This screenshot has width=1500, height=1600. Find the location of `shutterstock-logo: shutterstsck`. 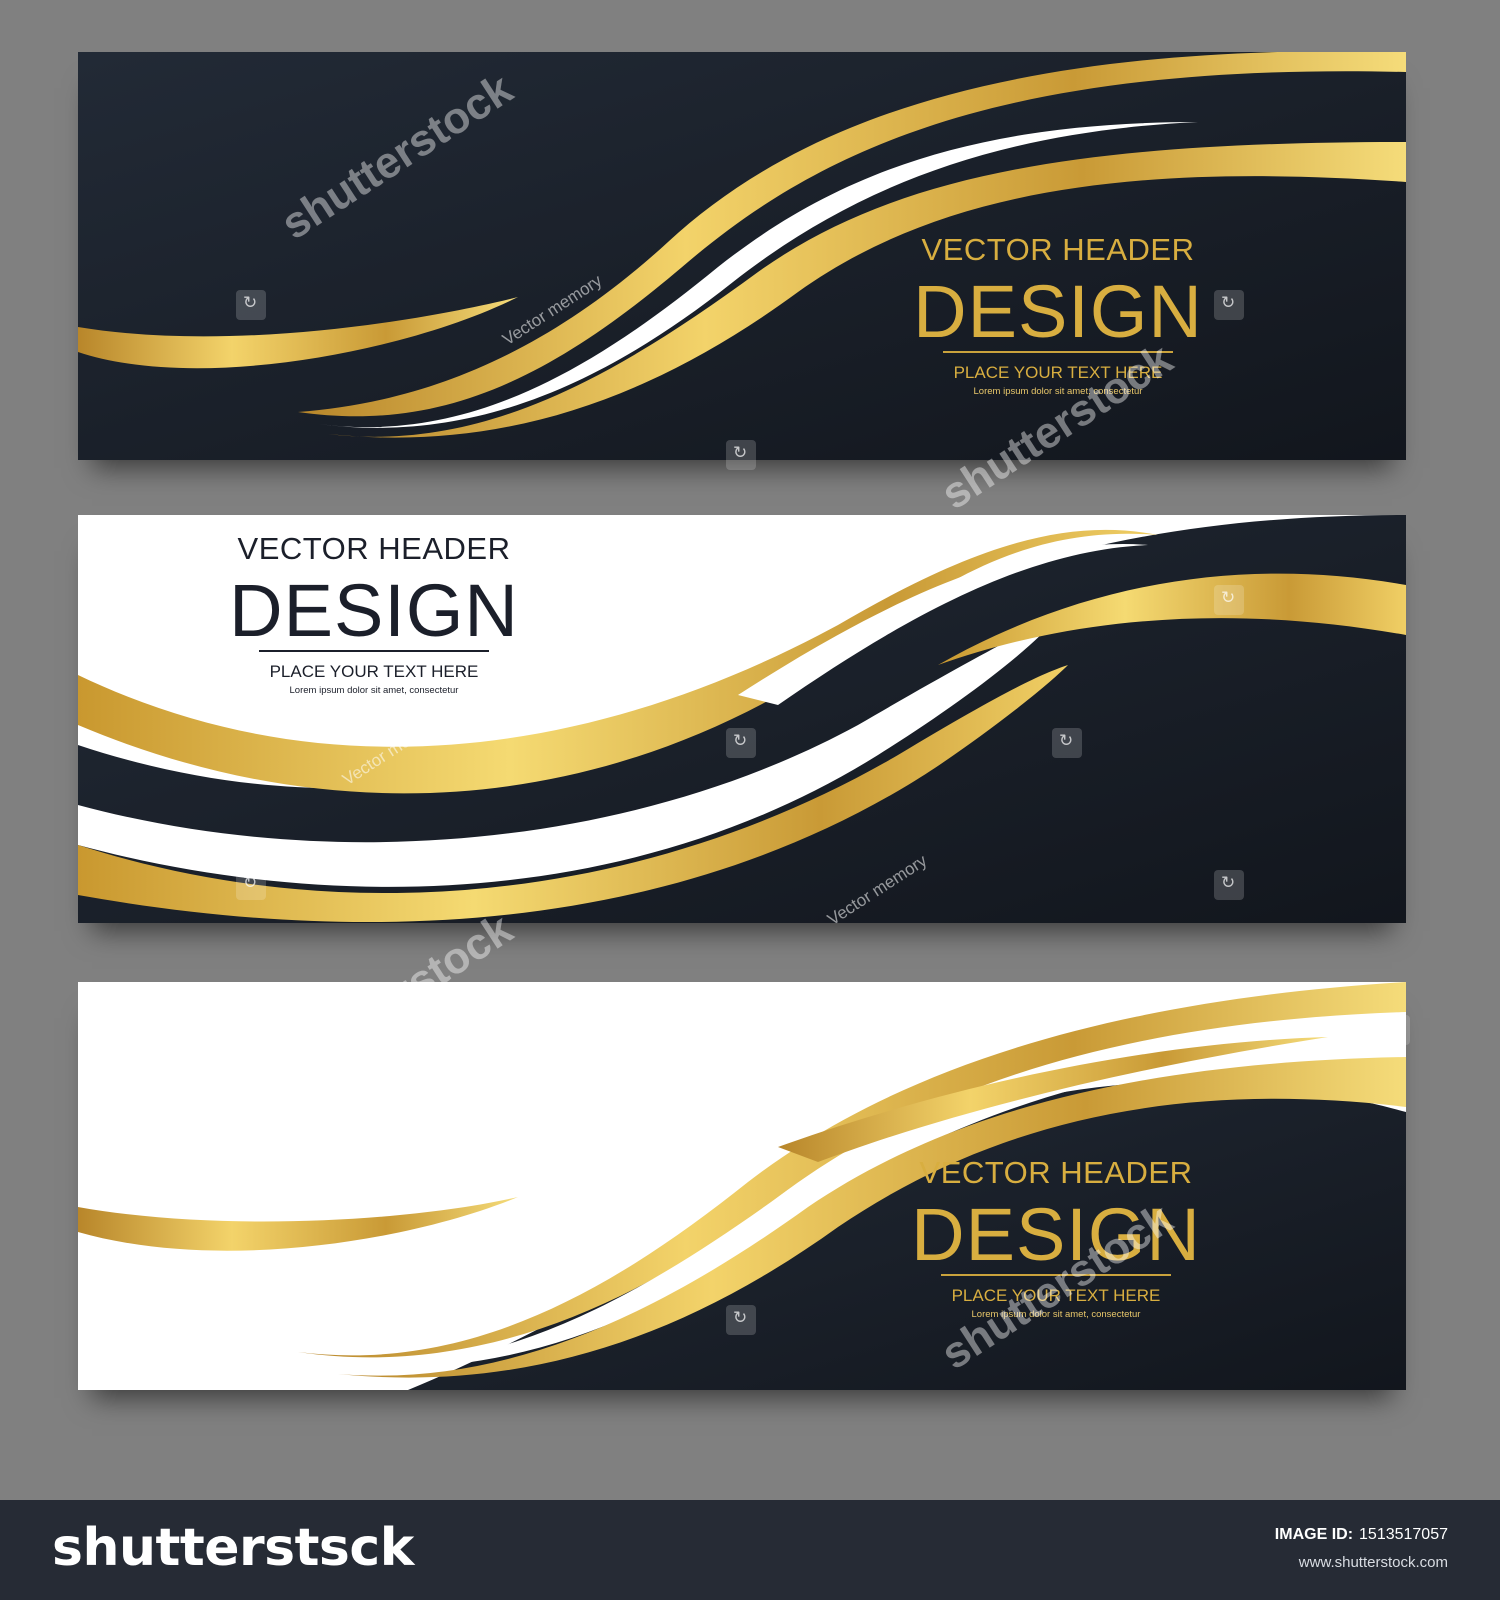

shutterstock-logo: shutterstsck is located at coordinates (233, 1548).